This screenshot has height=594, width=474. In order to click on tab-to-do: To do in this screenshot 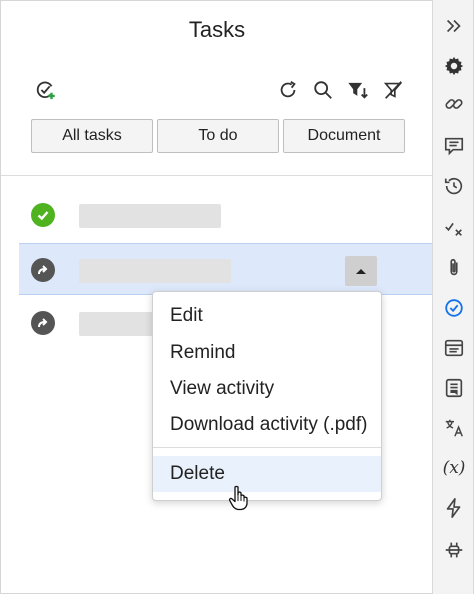, I will do `click(218, 136)`.